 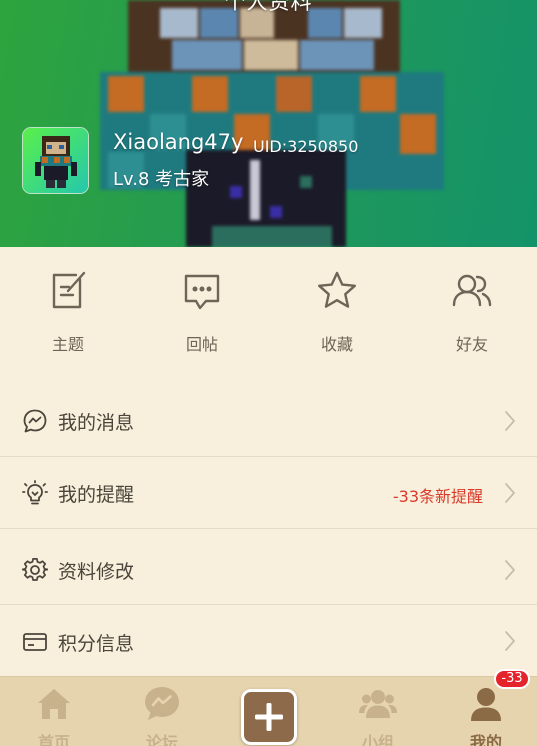 I want to click on tab-label: 我的, so click(x=485, y=739).